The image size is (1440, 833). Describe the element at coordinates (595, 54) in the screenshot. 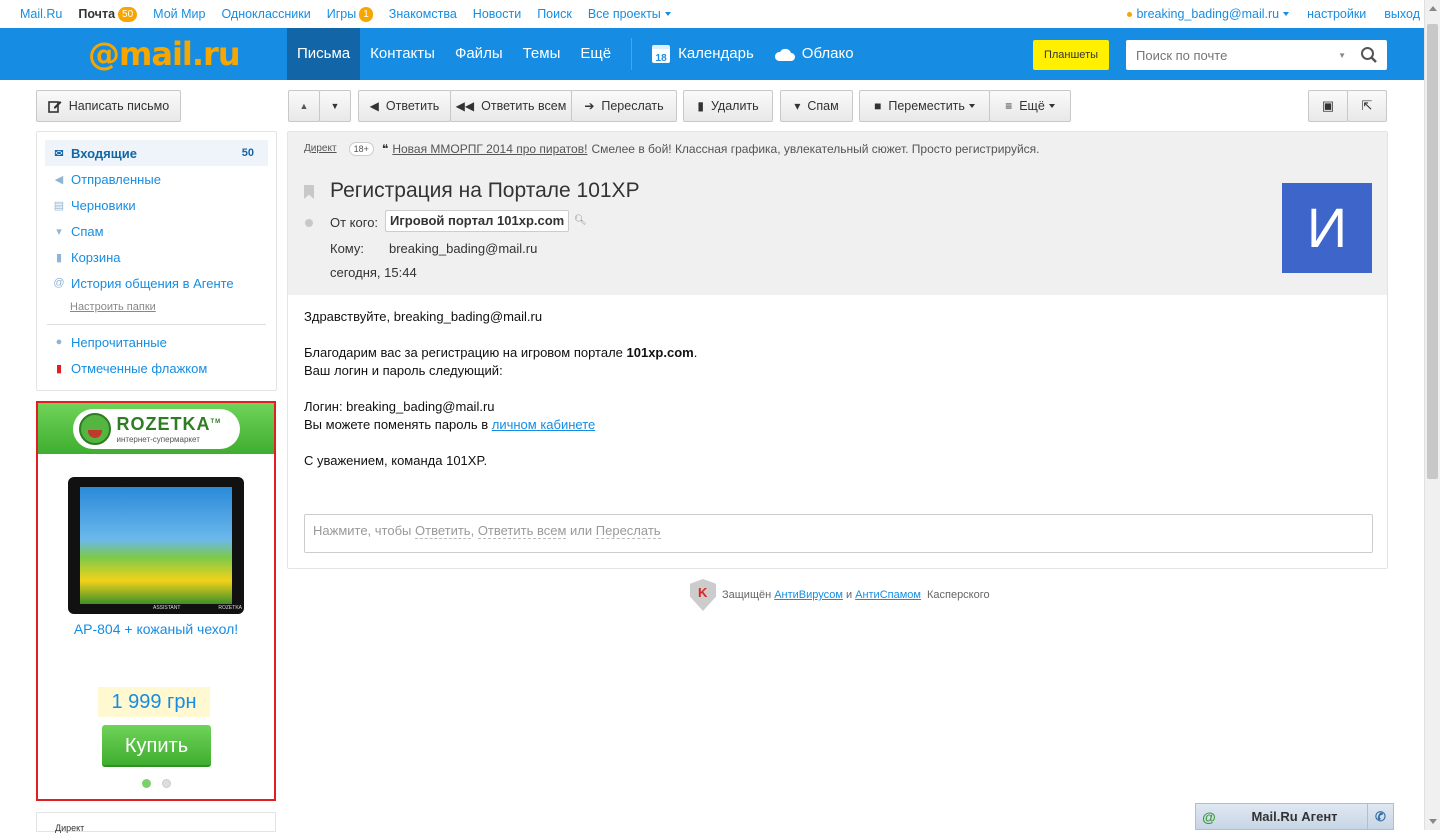

I see `tab-more: Ещё` at that location.